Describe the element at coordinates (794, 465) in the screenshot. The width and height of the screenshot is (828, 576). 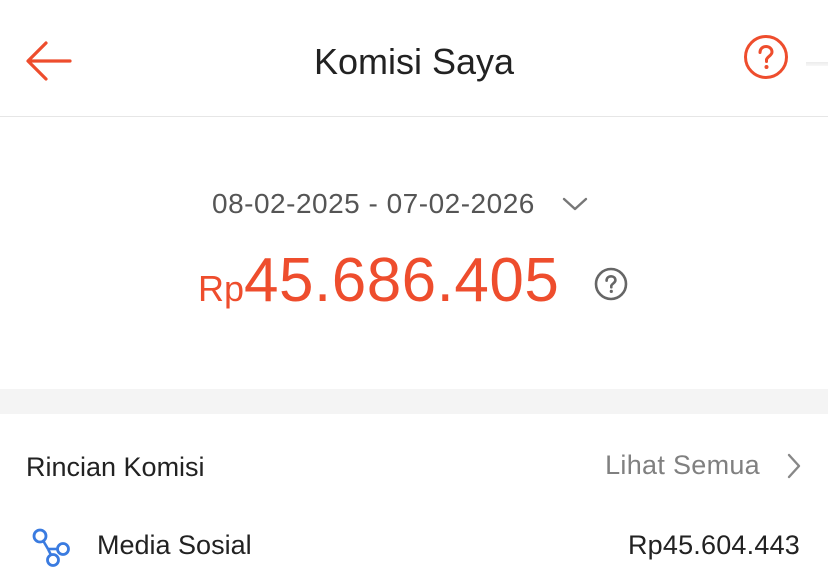
I see `chevron-right-icon` at that location.